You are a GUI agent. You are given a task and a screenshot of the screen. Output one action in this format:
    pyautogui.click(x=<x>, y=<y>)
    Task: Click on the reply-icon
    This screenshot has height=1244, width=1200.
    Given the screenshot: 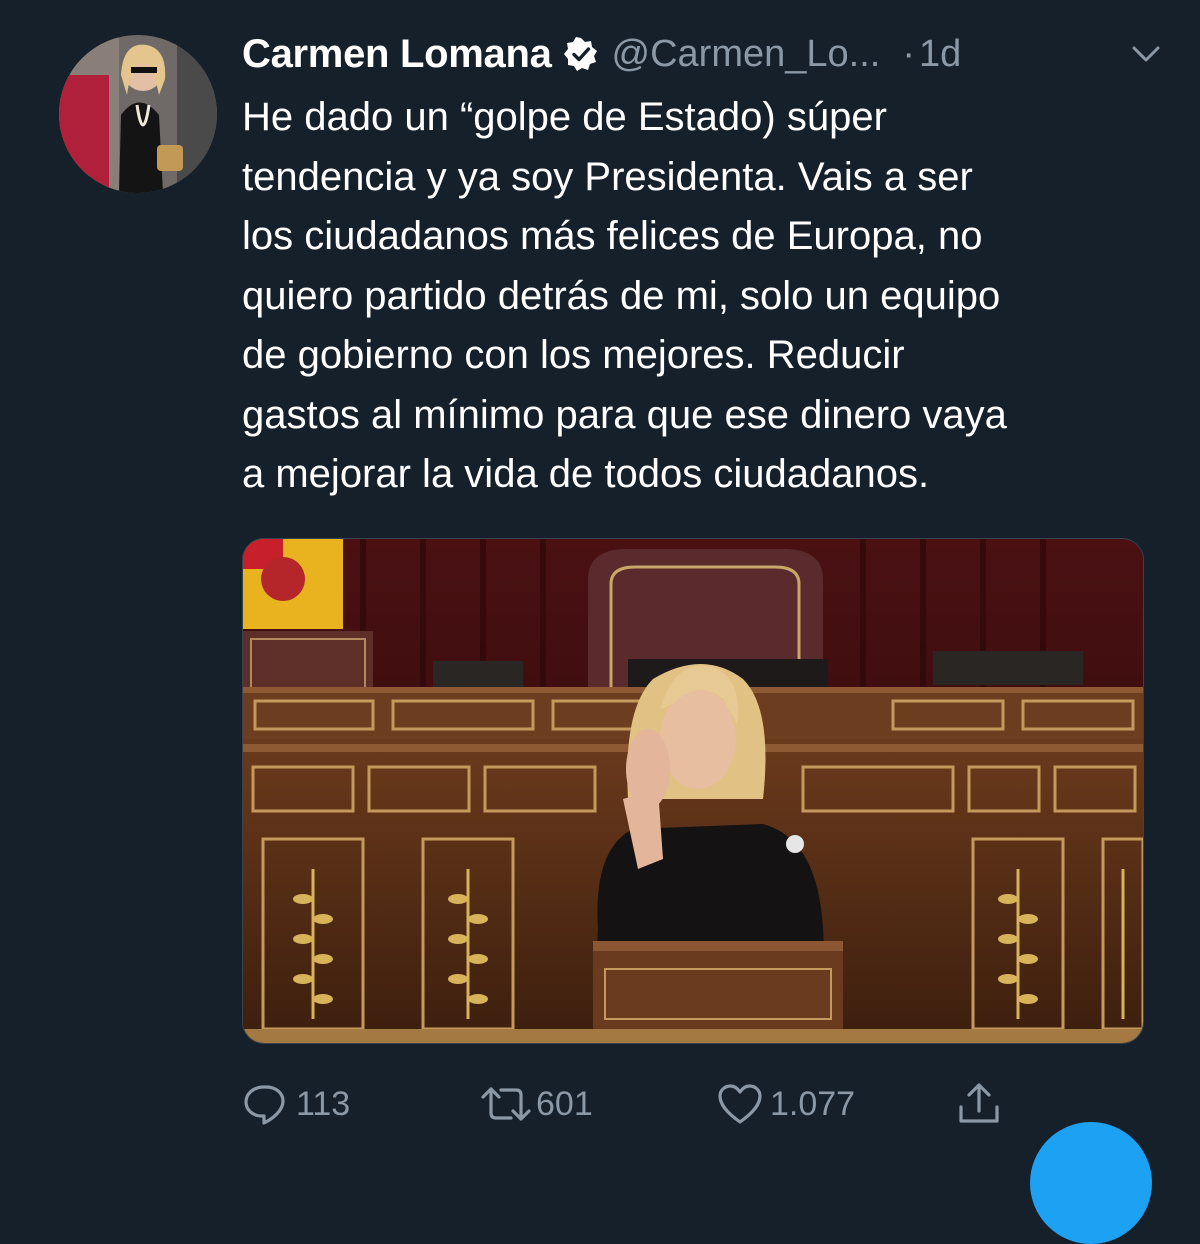 What is the action you would take?
    pyautogui.click(x=265, y=1104)
    